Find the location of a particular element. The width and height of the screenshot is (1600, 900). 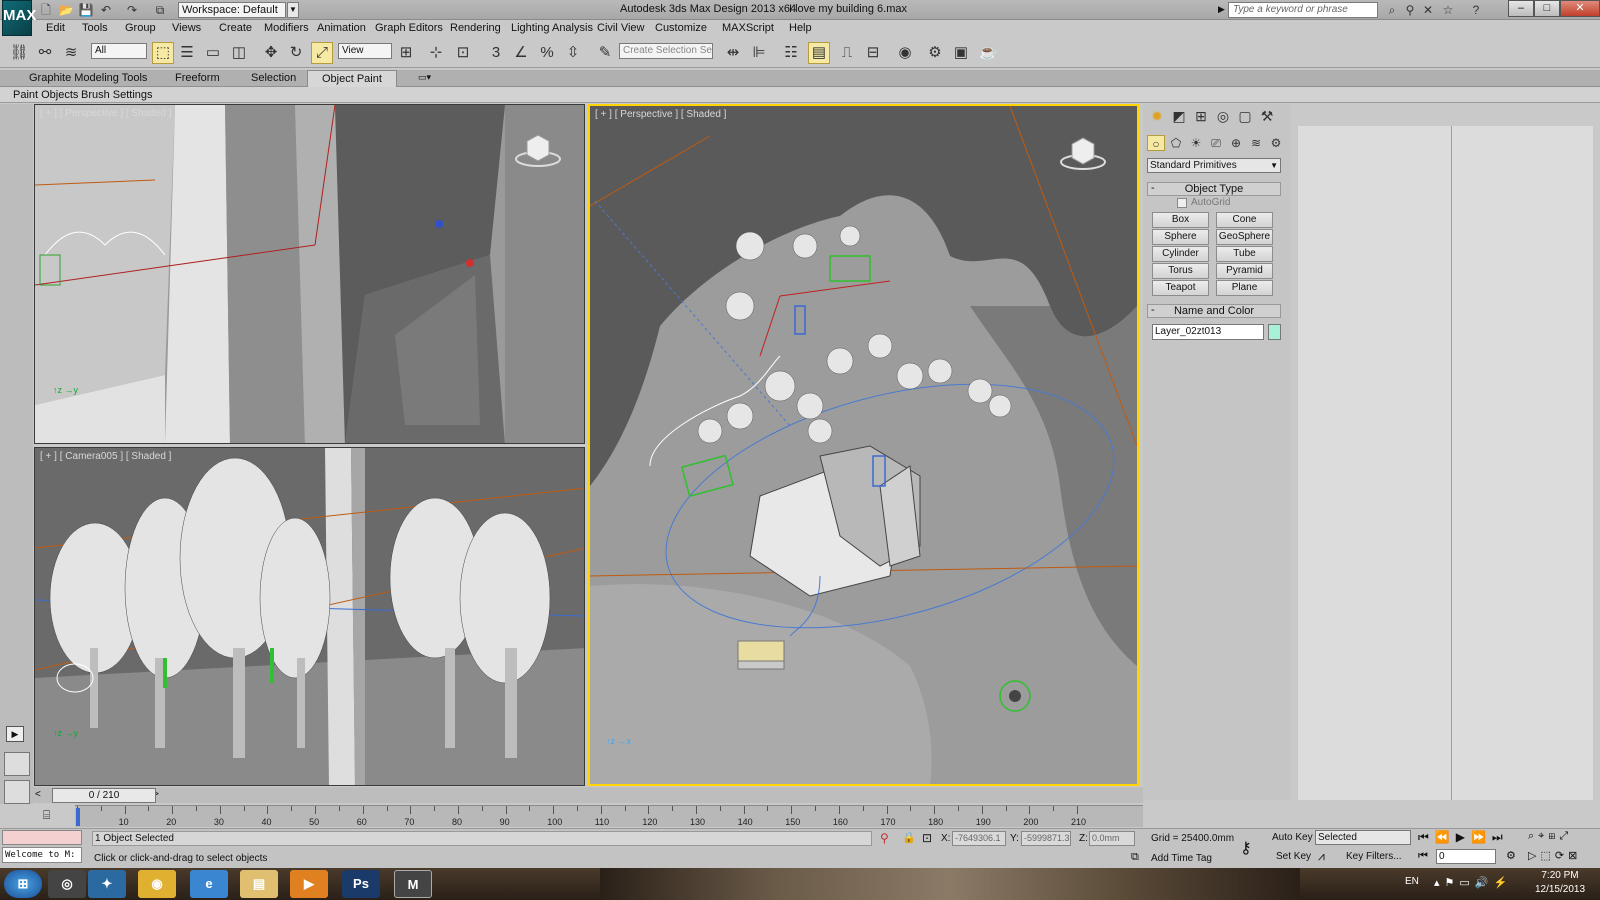

undo-icon: ↶ is located at coordinates (106, 10).